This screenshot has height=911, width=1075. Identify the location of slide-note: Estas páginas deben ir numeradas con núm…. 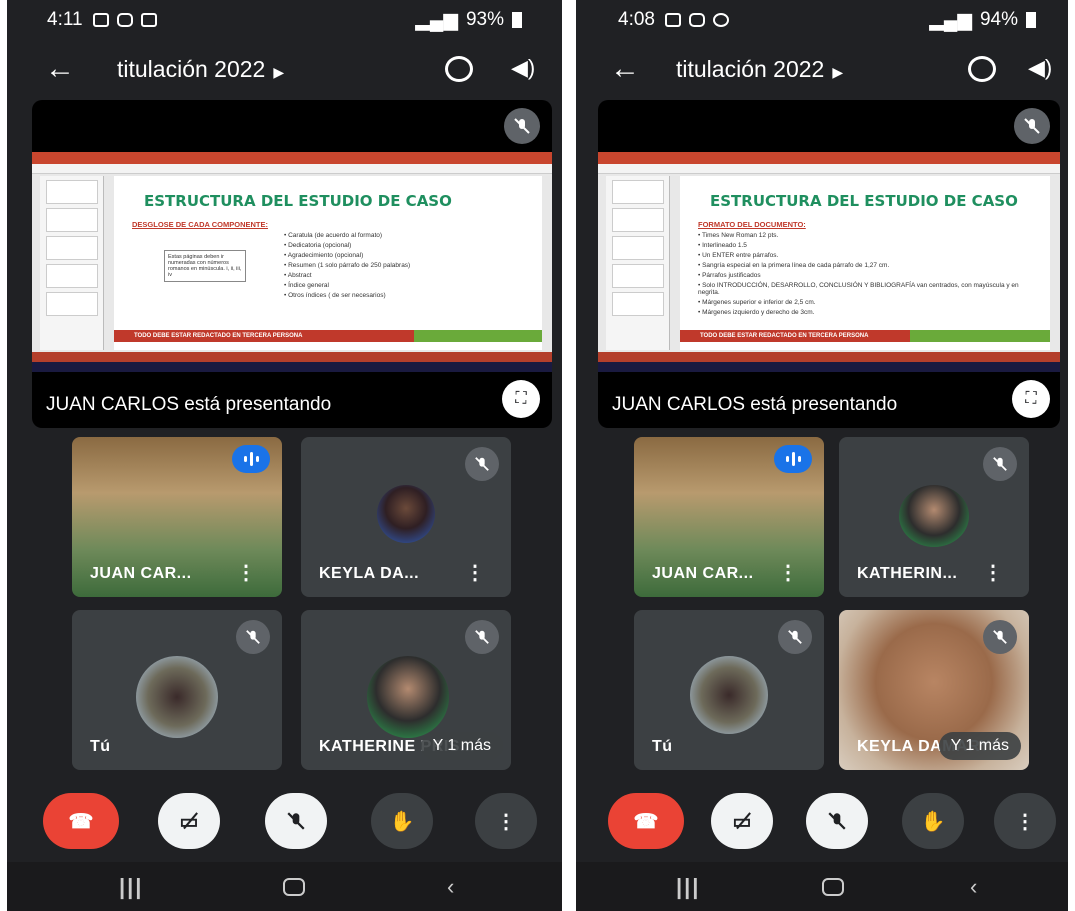
(205, 266).